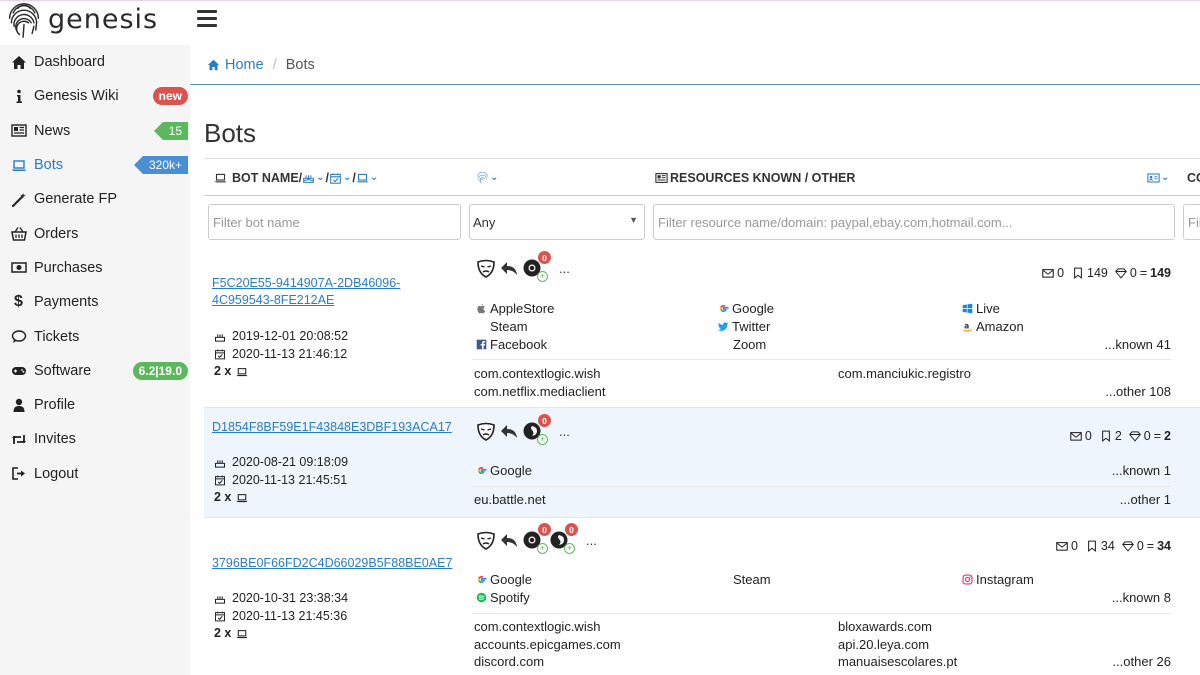 Image resolution: width=1200 pixels, height=675 pixels. What do you see at coordinates (503, 598) in the screenshot?
I see `resource-spotify: Spotify` at bounding box center [503, 598].